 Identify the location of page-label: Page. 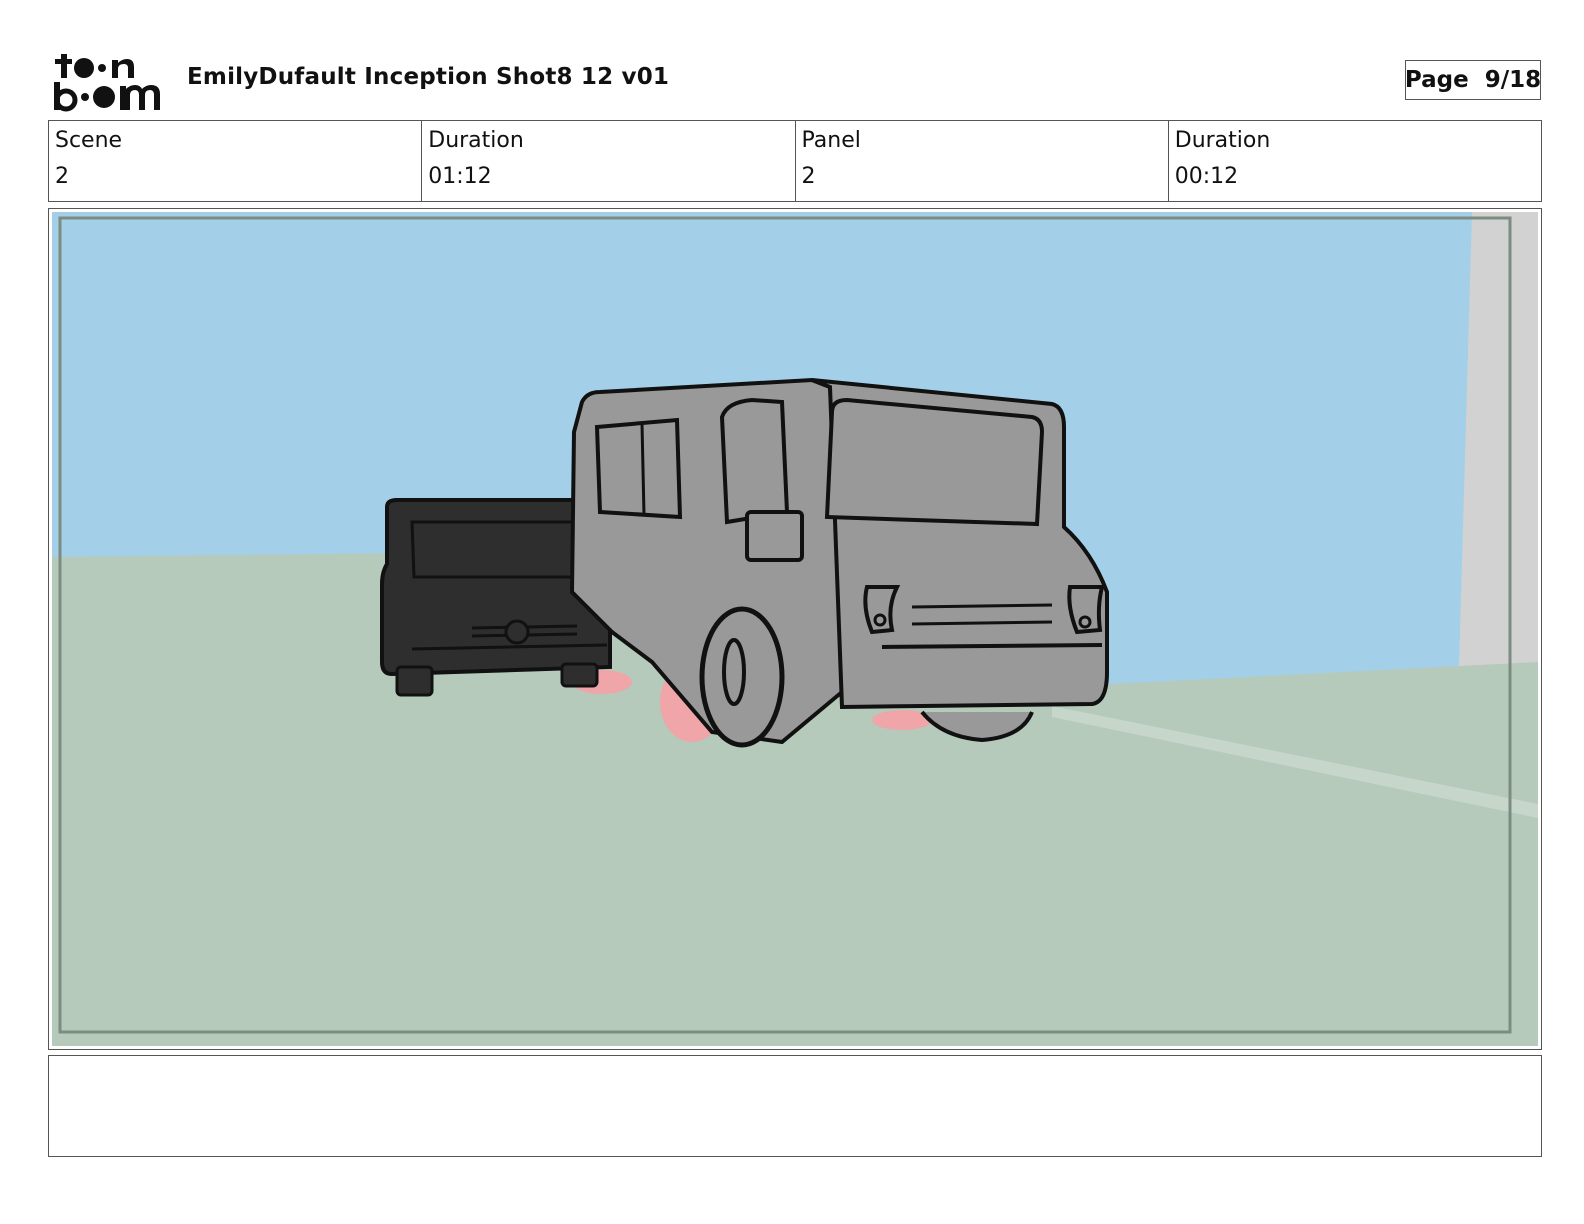
(1436, 80).